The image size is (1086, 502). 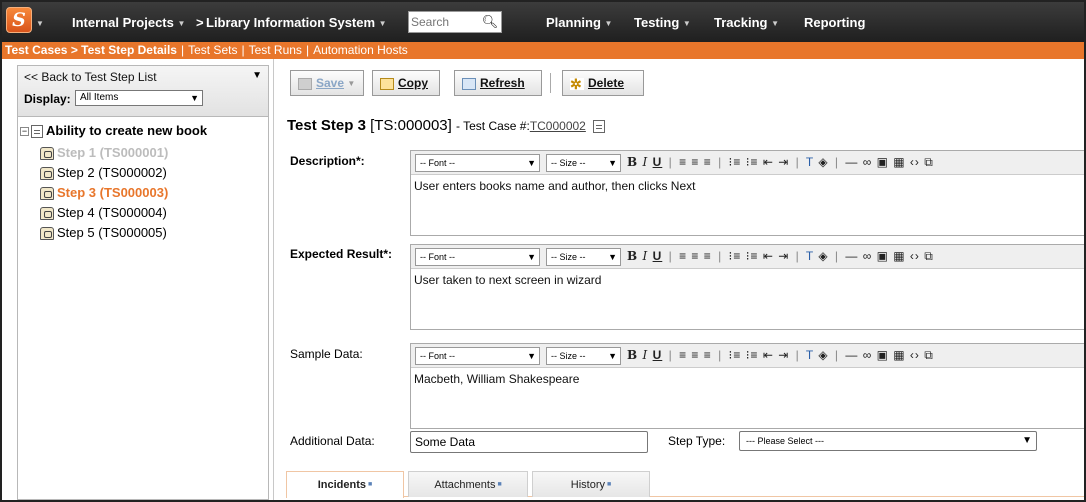 I want to click on tree-item-step-4: Step 4 (TS000004), so click(x=103, y=213).